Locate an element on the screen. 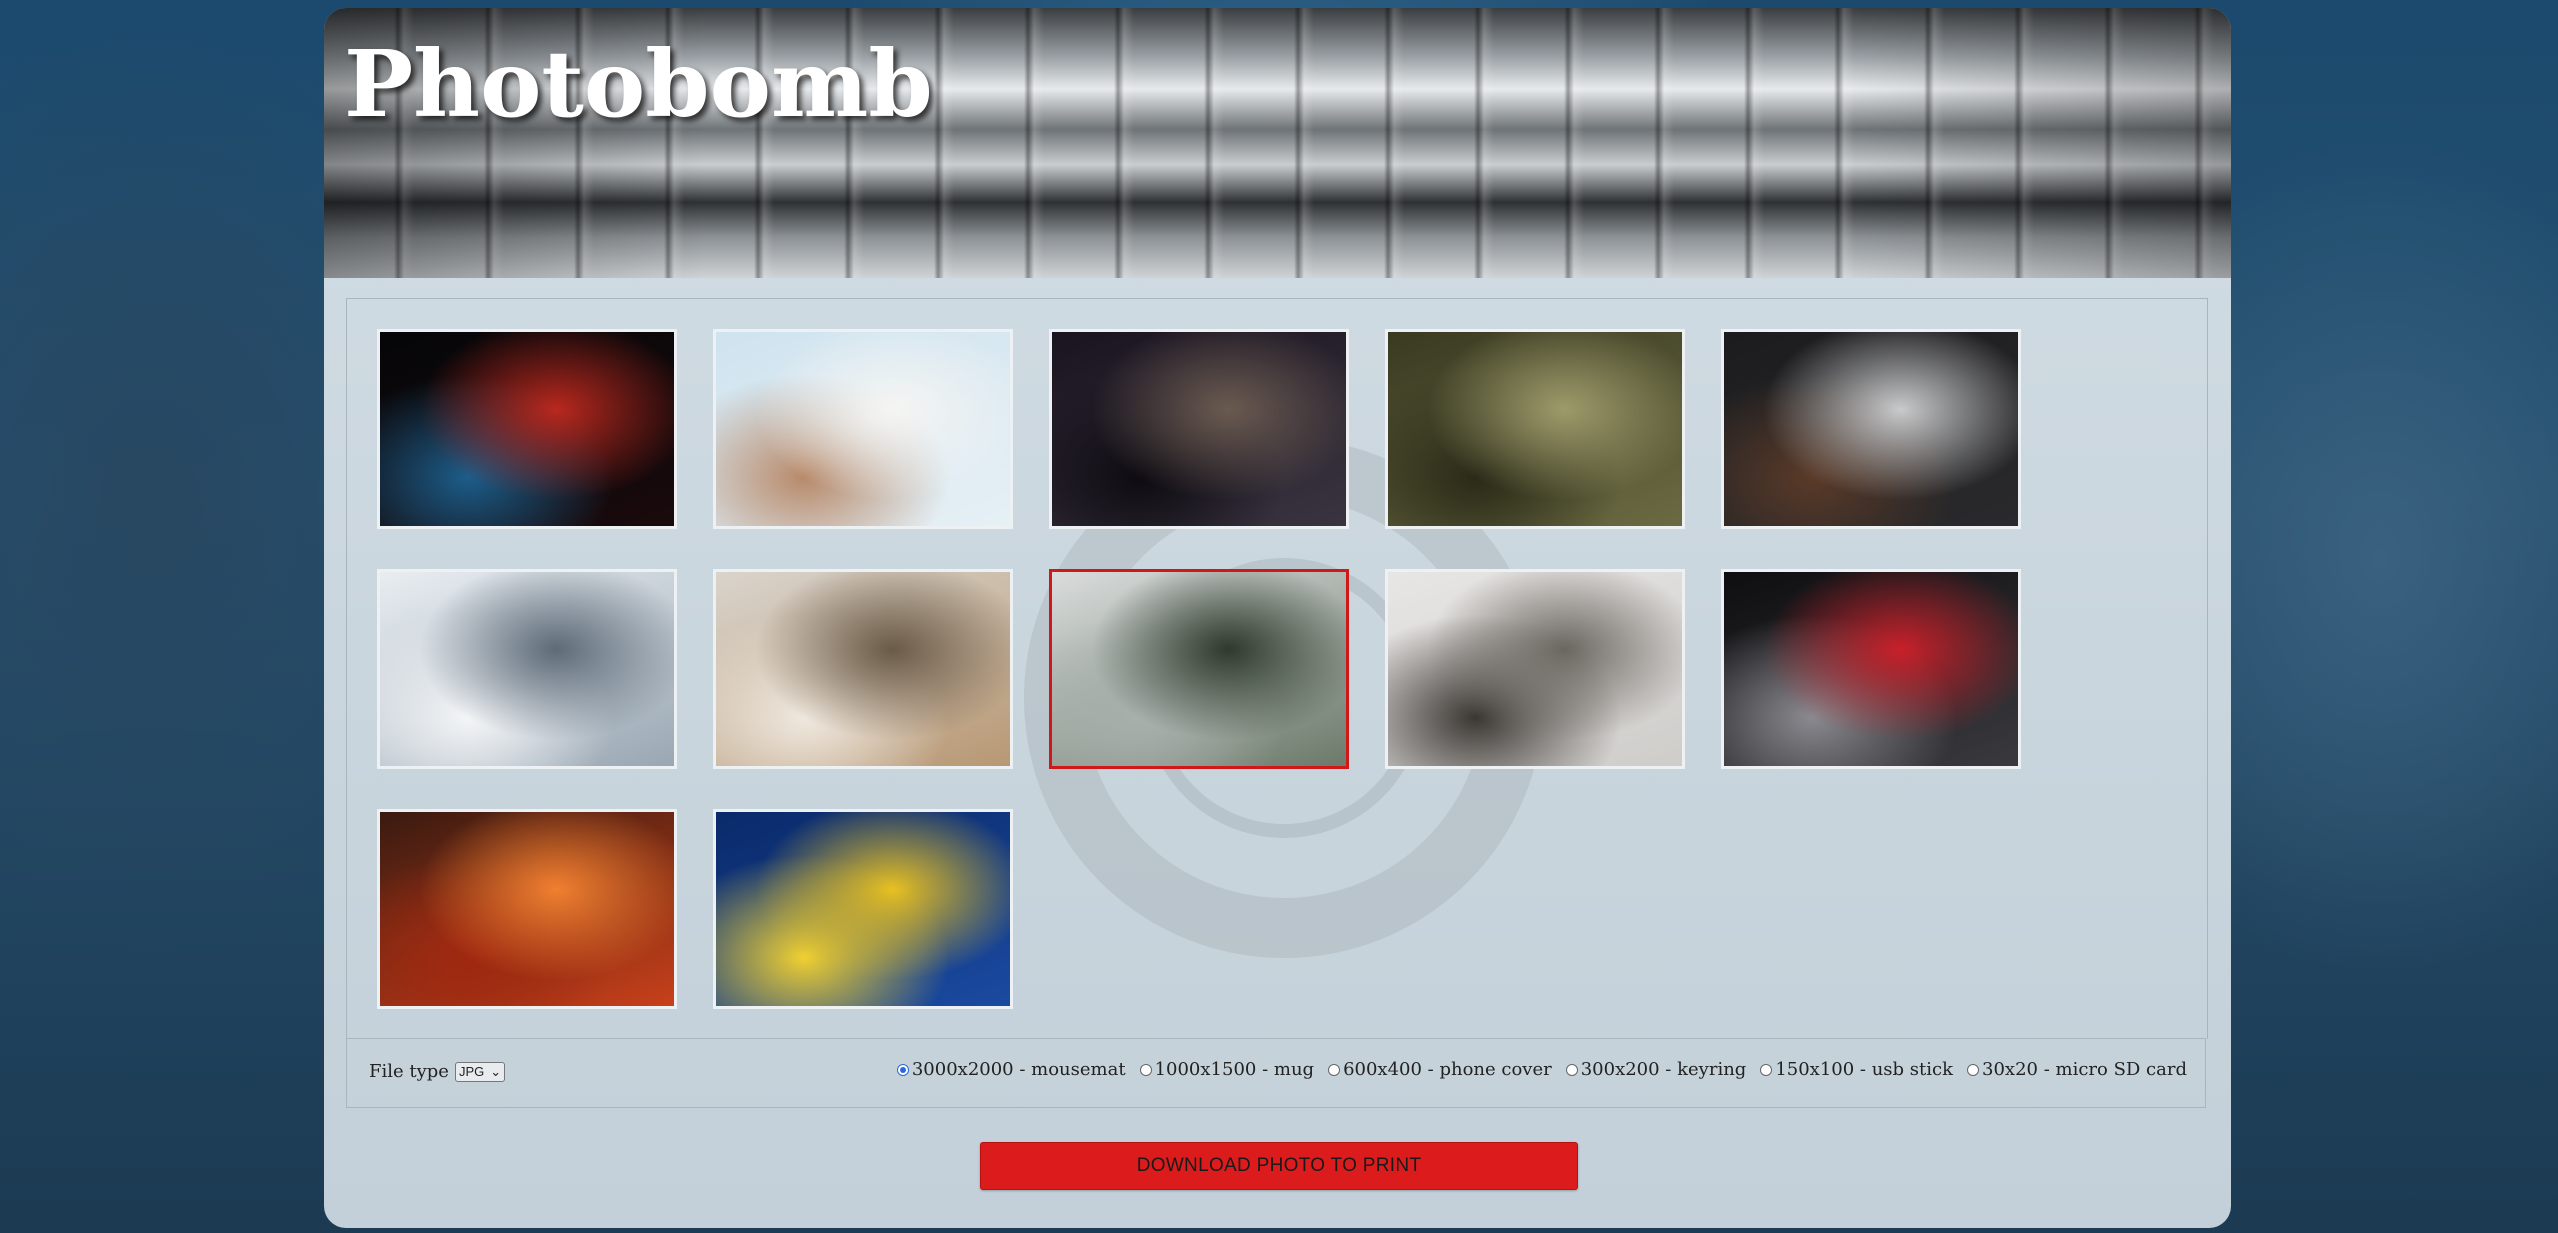 The height and width of the screenshot is (1233, 2558). size-option: 3000x2000 - mousemat is located at coordinates (1011, 1069).